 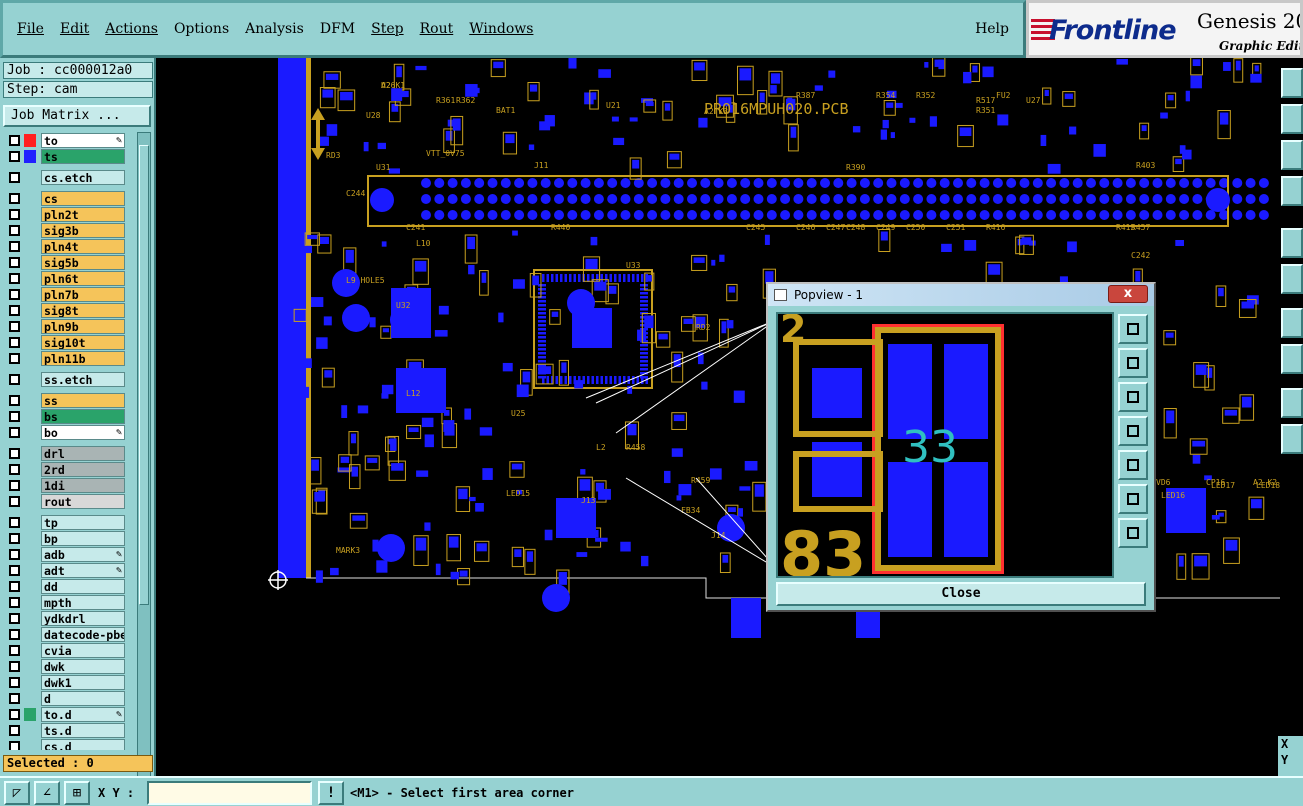 I want to click on layer-row-mpth: mpth, so click(x=68, y=602).